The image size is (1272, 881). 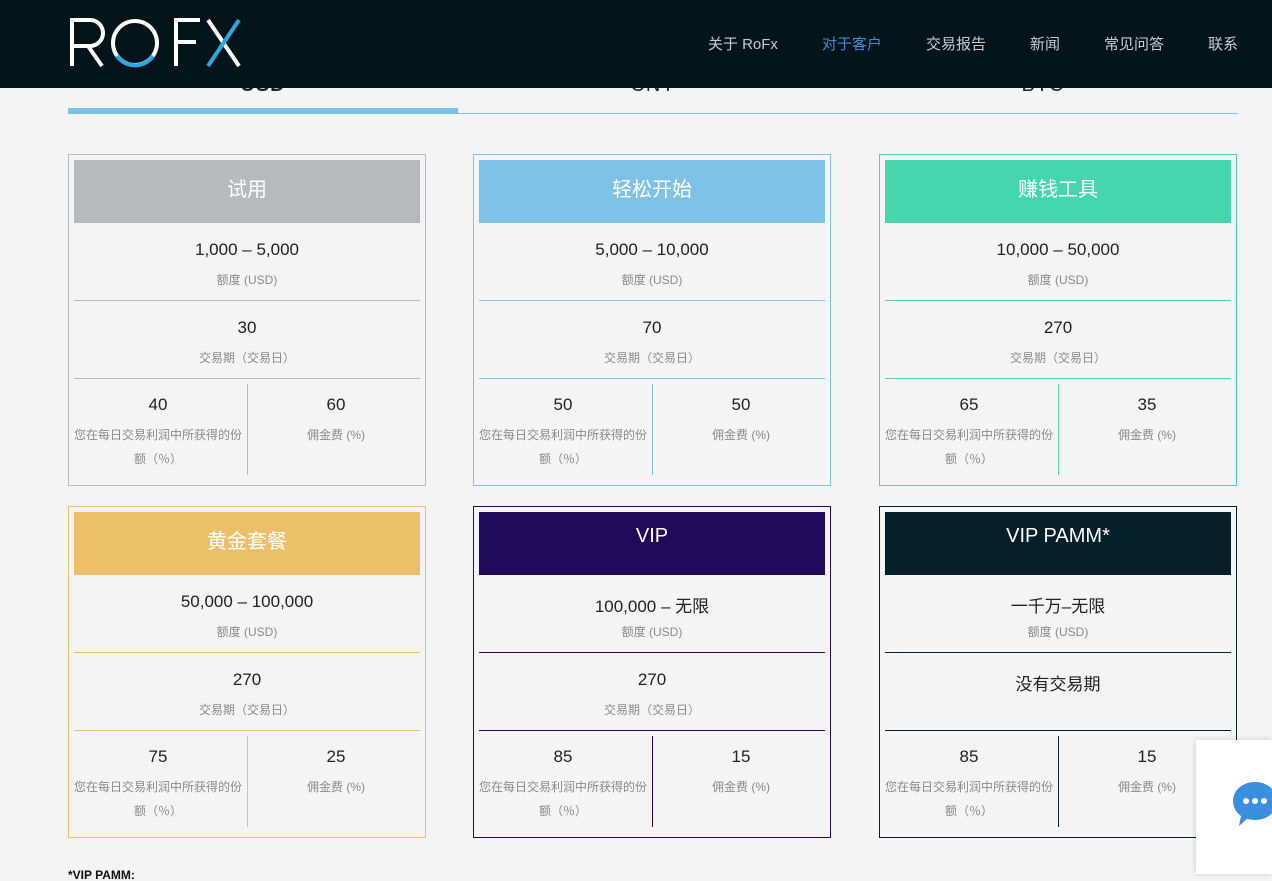 What do you see at coordinates (263, 110) in the screenshot?
I see `active-tab-indicator` at bounding box center [263, 110].